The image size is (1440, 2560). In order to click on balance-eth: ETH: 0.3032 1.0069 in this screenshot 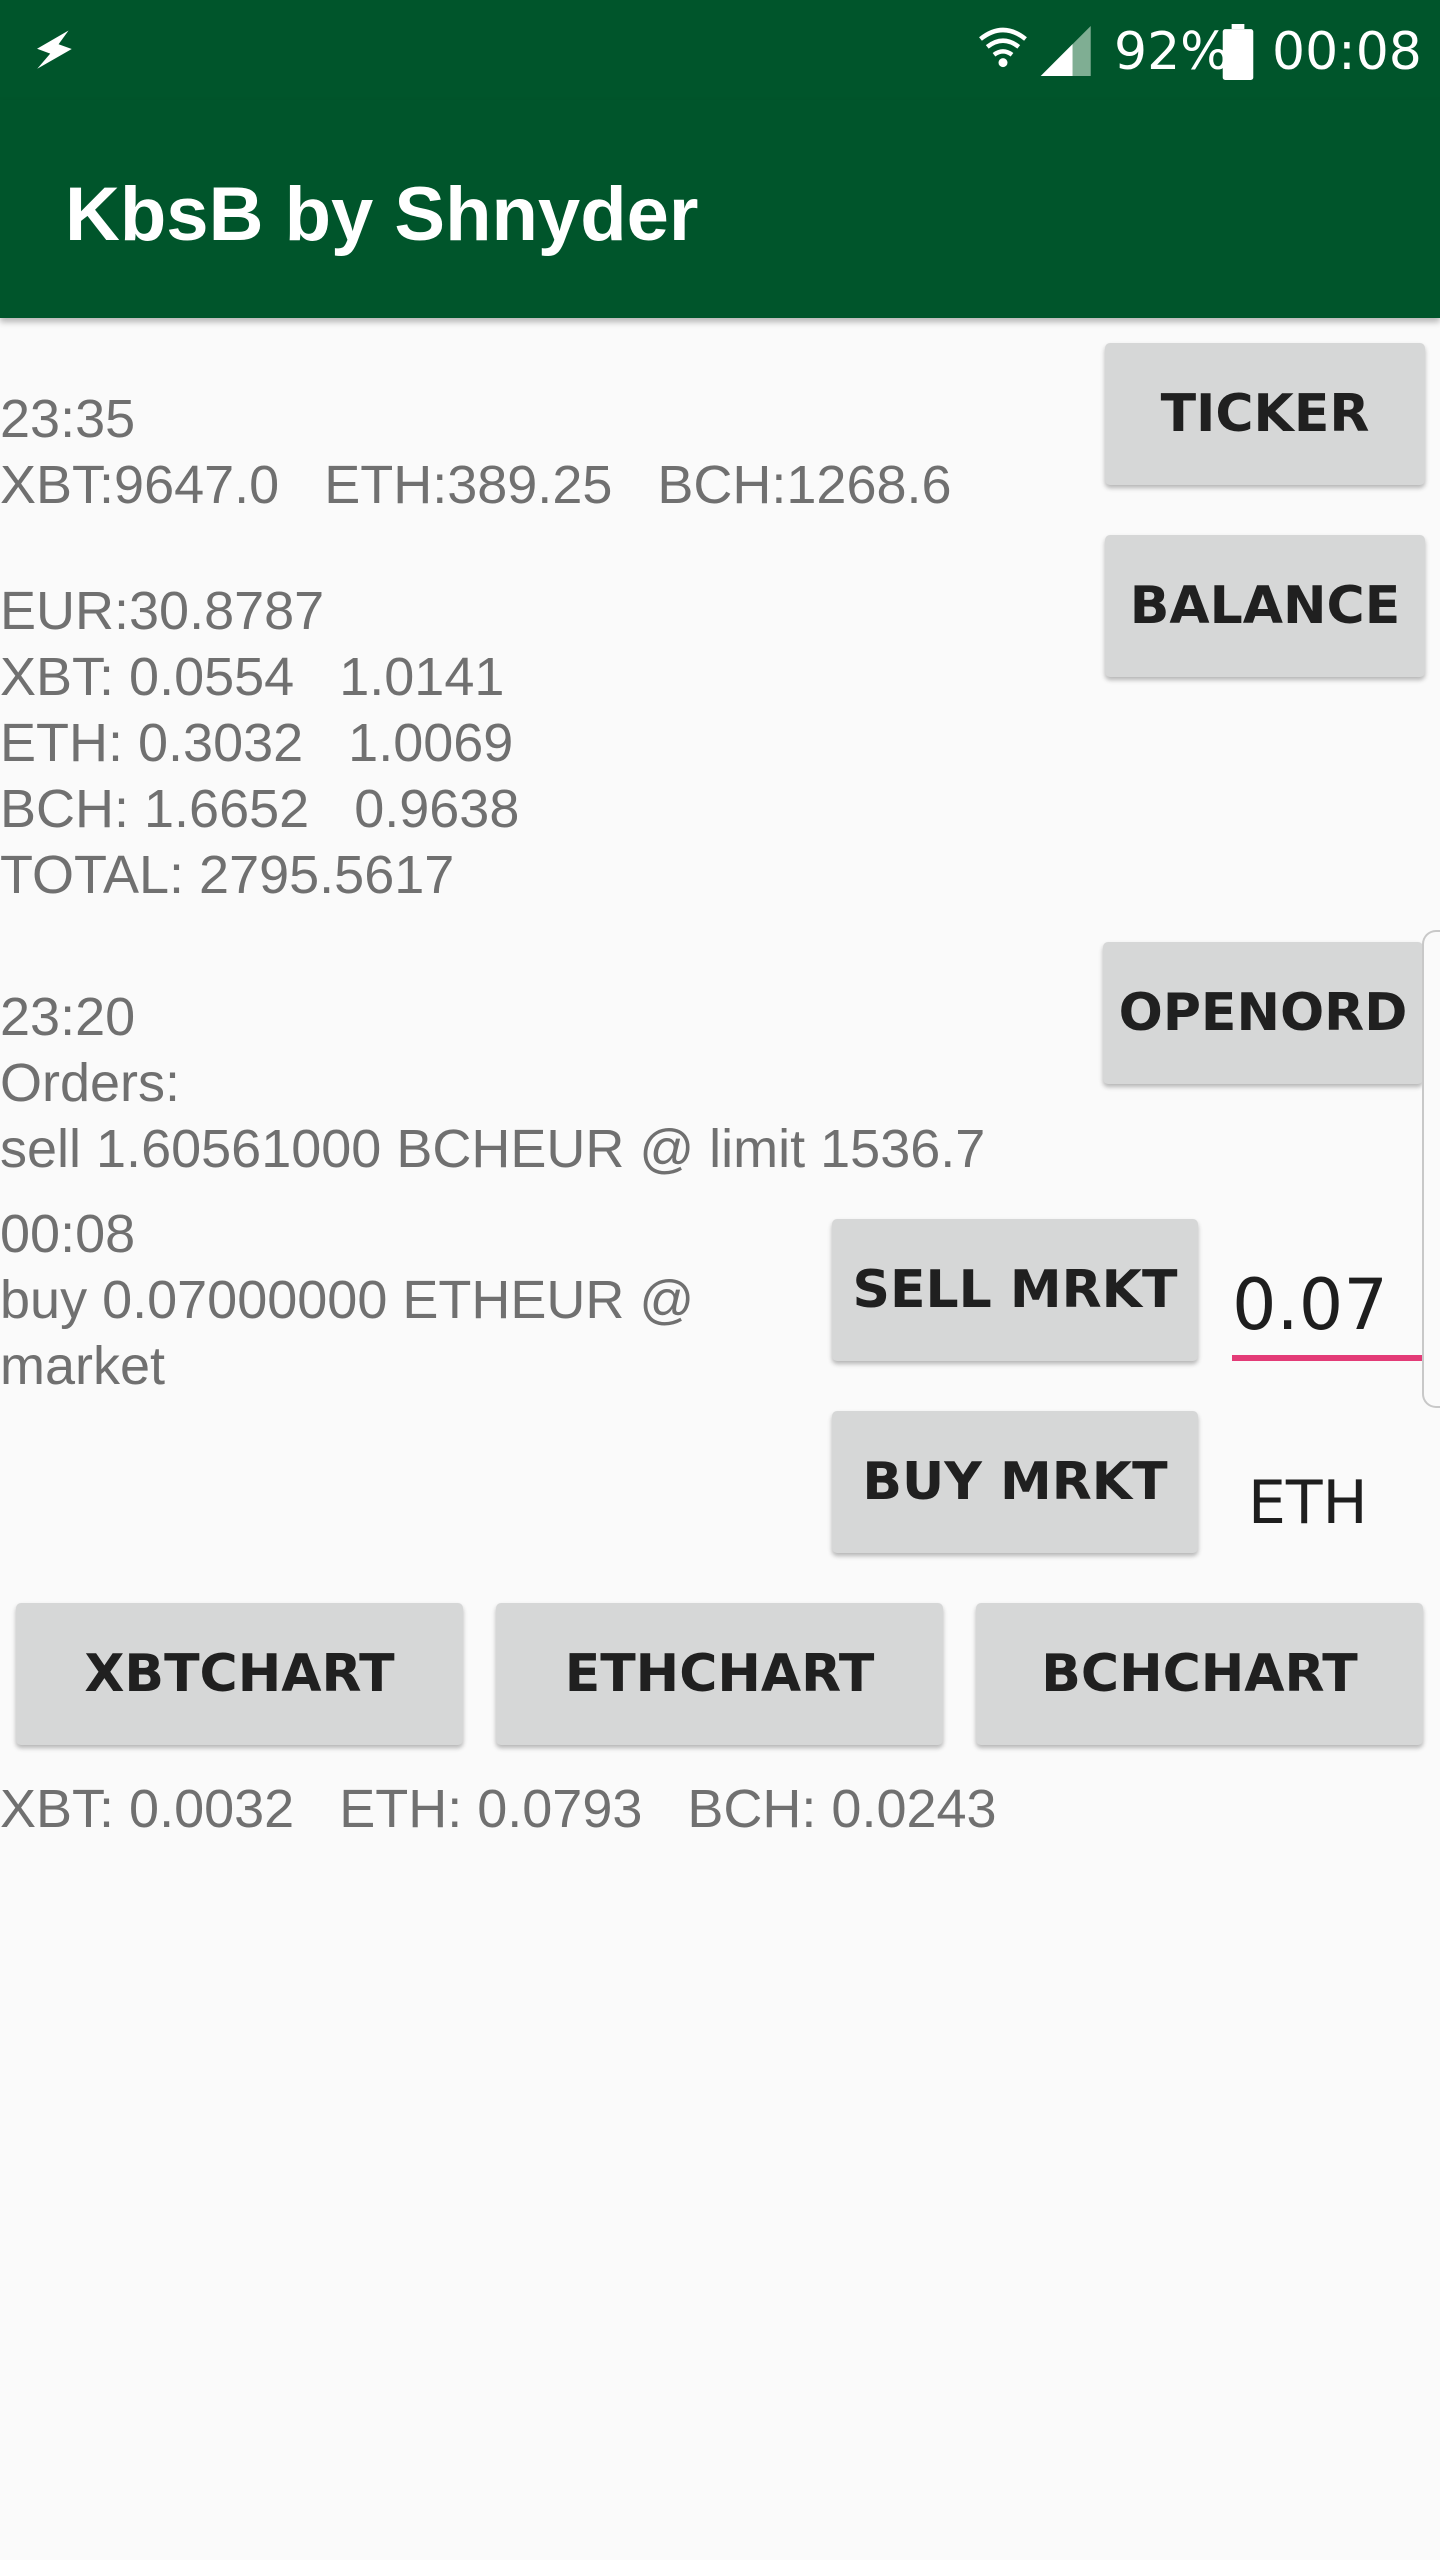, I will do `click(257, 743)`.